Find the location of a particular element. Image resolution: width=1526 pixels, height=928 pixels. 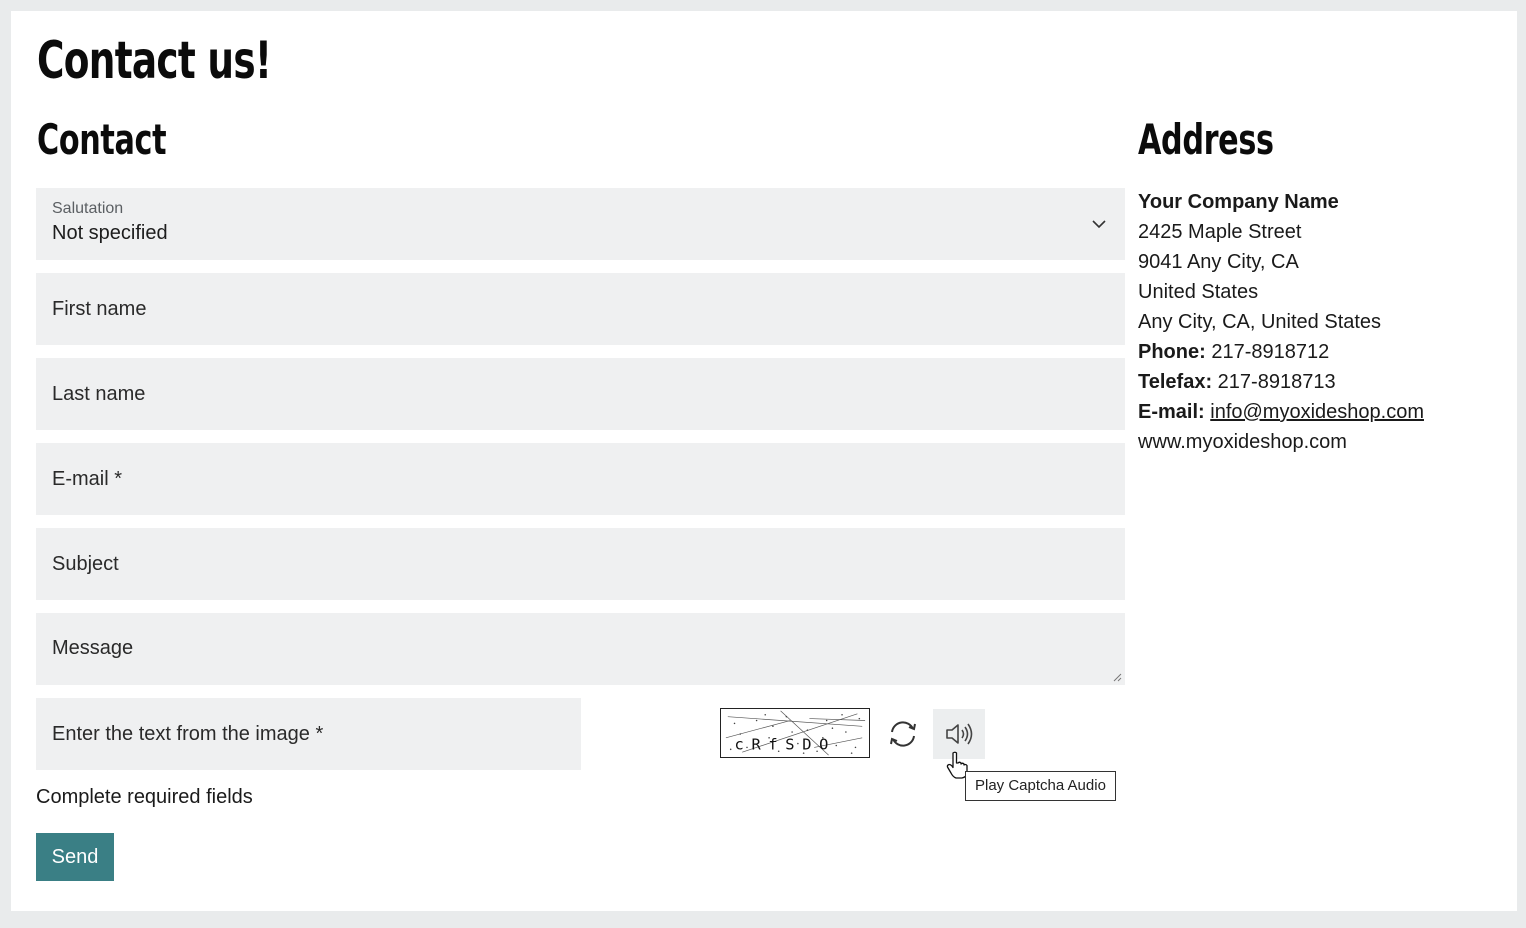

refresh-icon is located at coordinates (903, 734).